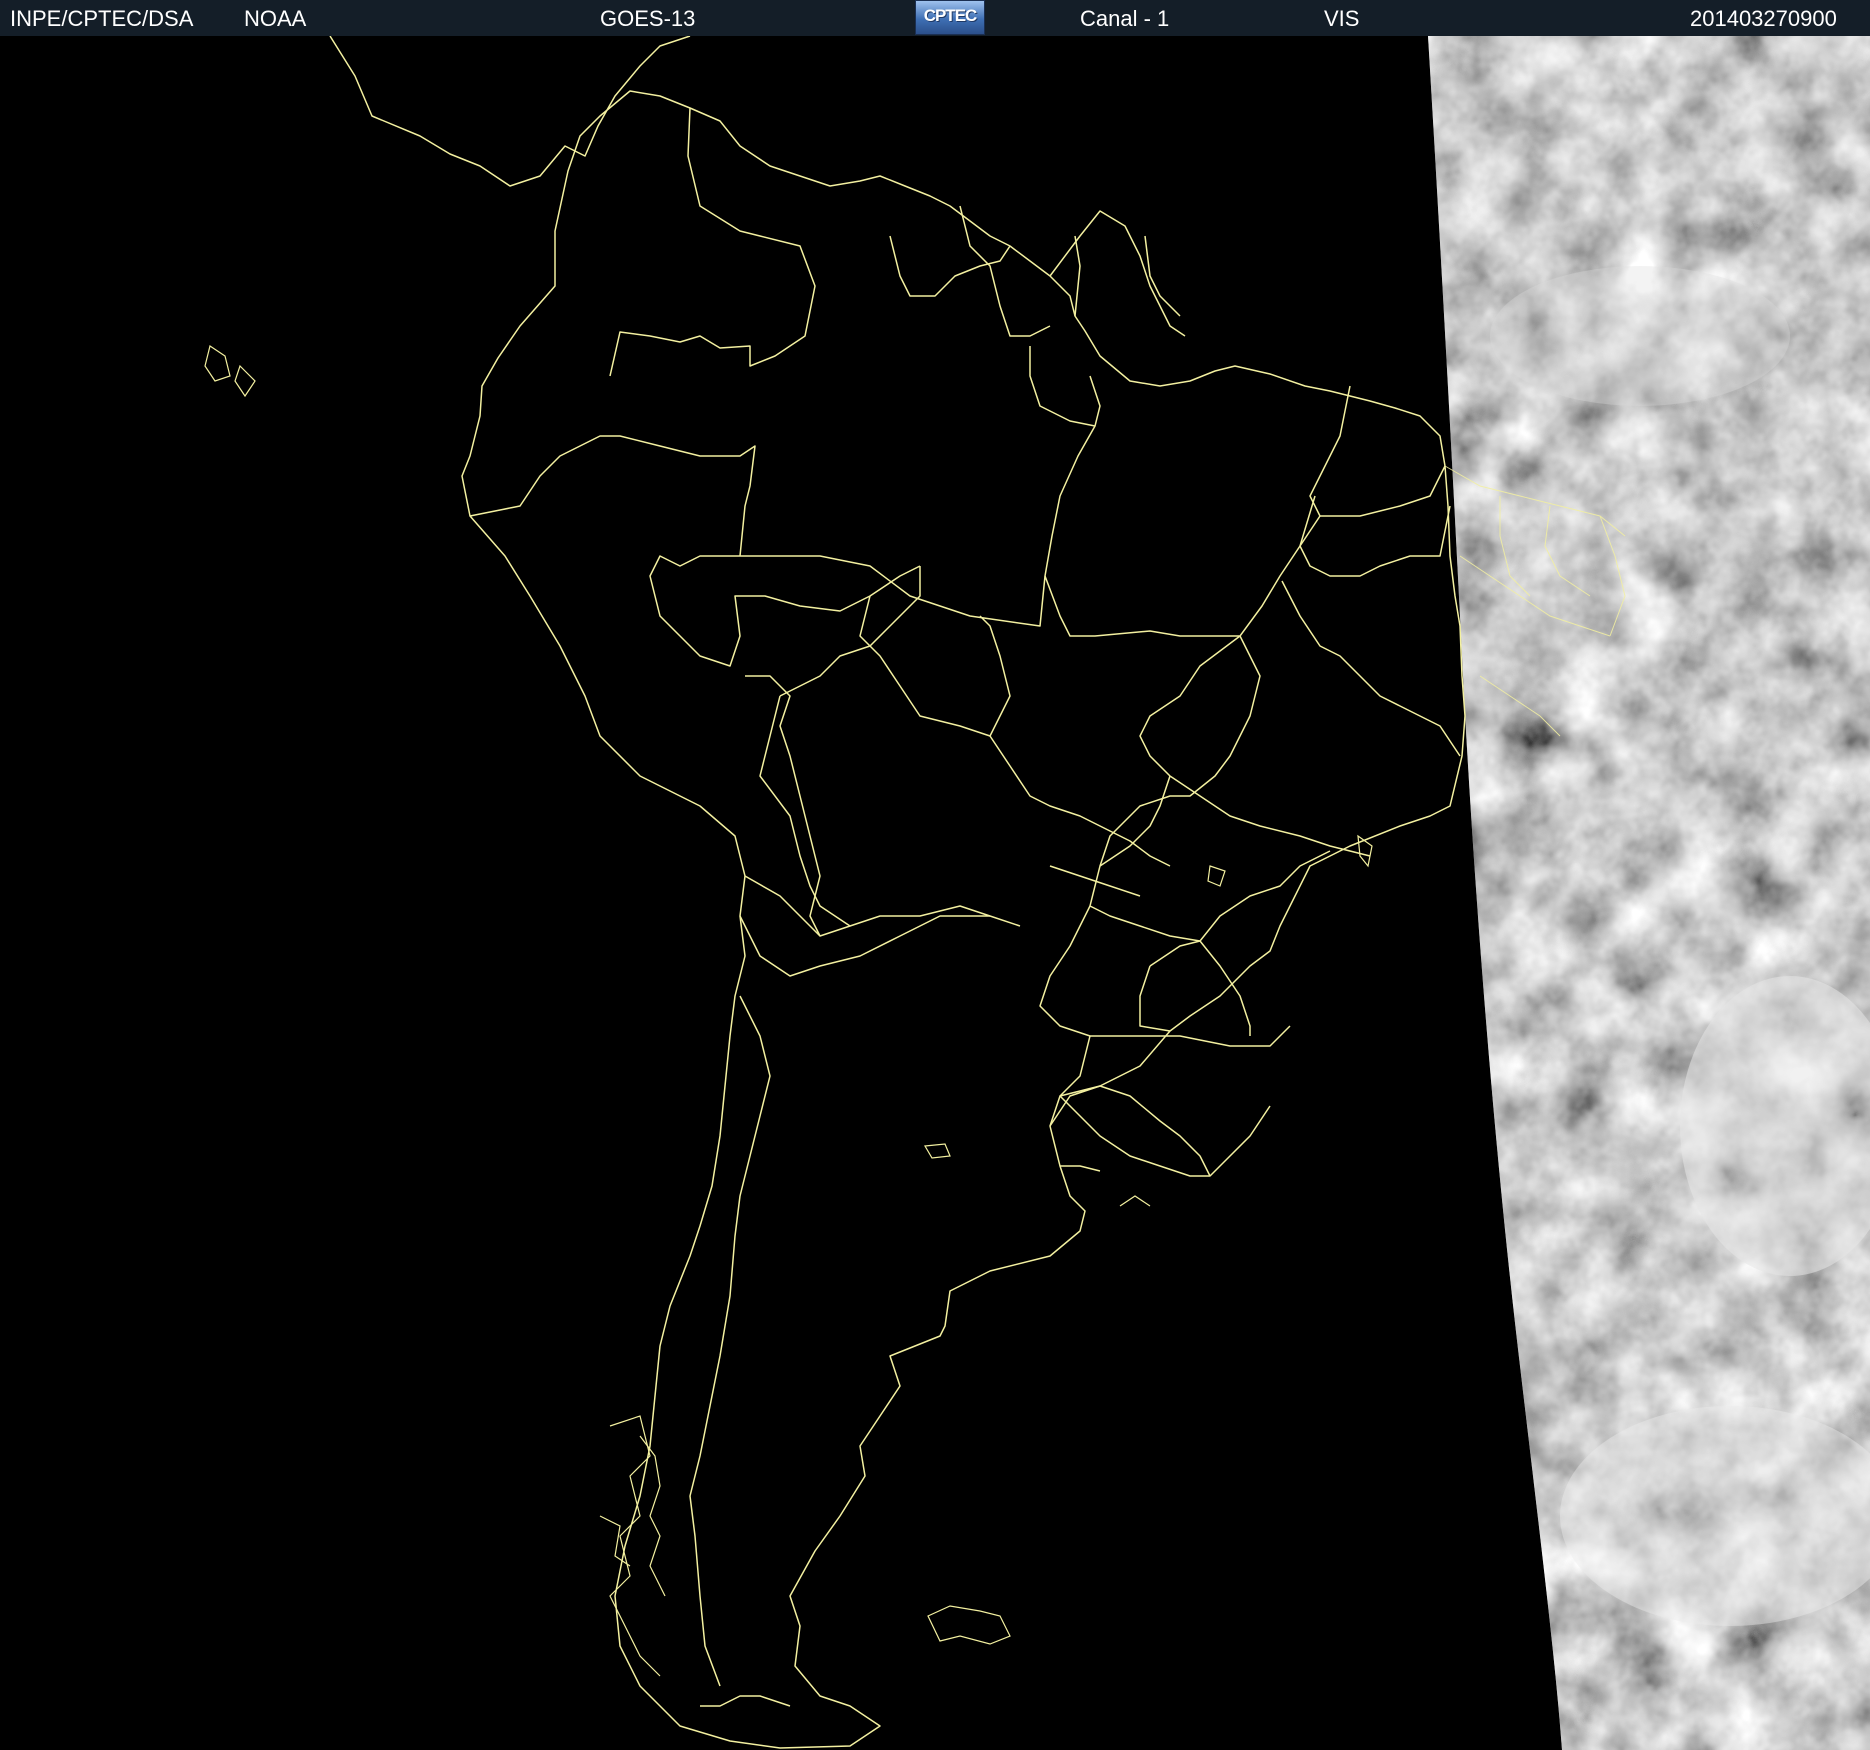 Image resolution: width=1870 pixels, height=1750 pixels. I want to click on timestamp-label: 201403270900, so click(1763, 18).